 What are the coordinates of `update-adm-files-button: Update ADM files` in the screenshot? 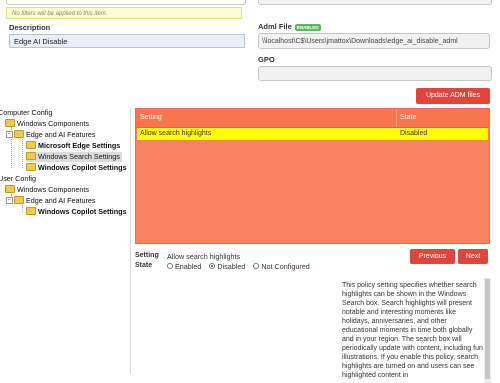 It's located at (453, 96).